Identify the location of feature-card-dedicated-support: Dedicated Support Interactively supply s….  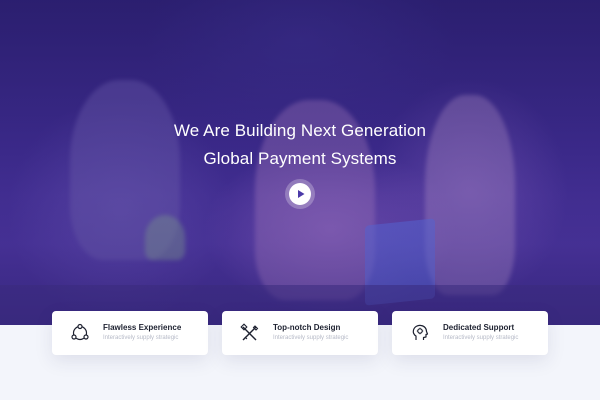
(470, 333).